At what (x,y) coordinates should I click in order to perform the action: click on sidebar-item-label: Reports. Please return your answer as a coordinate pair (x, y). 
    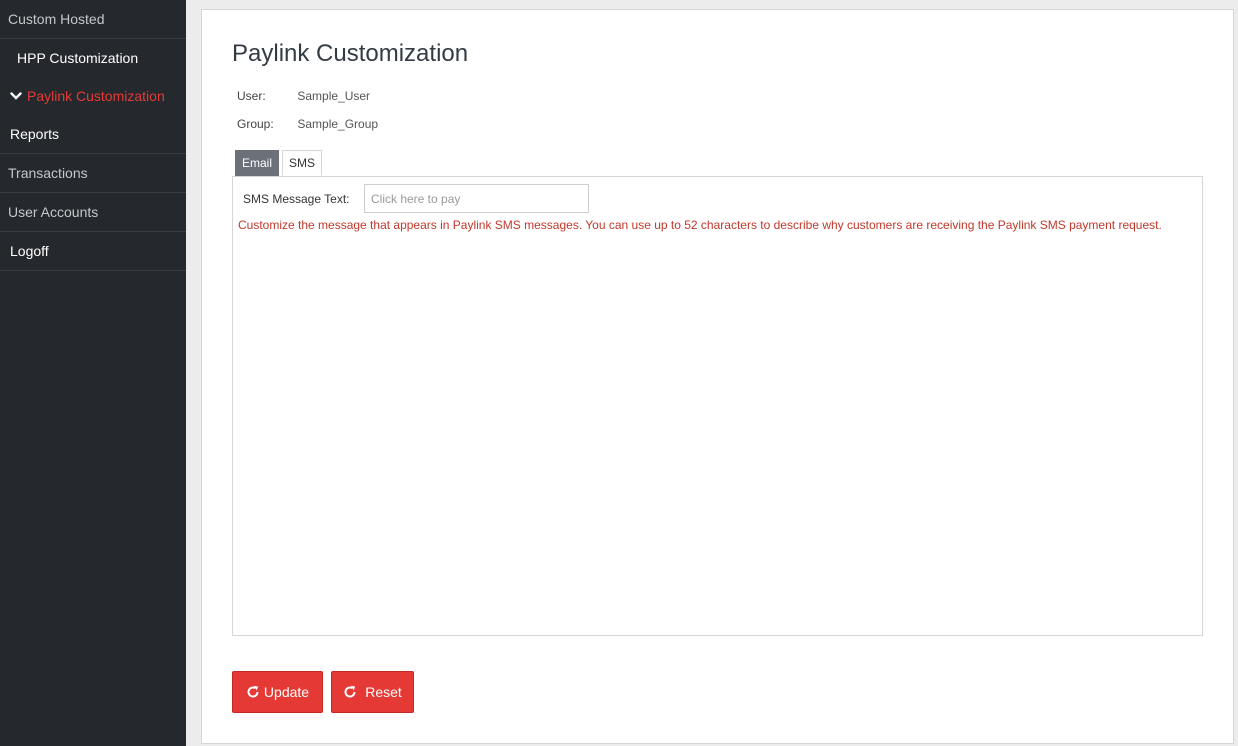
    Looking at the image, I should click on (35, 134).